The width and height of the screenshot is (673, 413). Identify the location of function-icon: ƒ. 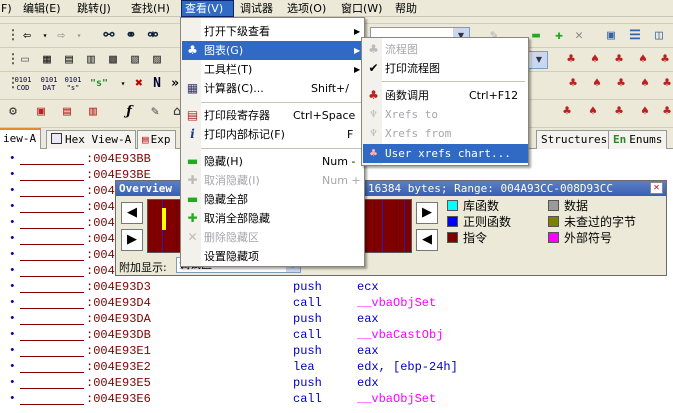
(129, 112).